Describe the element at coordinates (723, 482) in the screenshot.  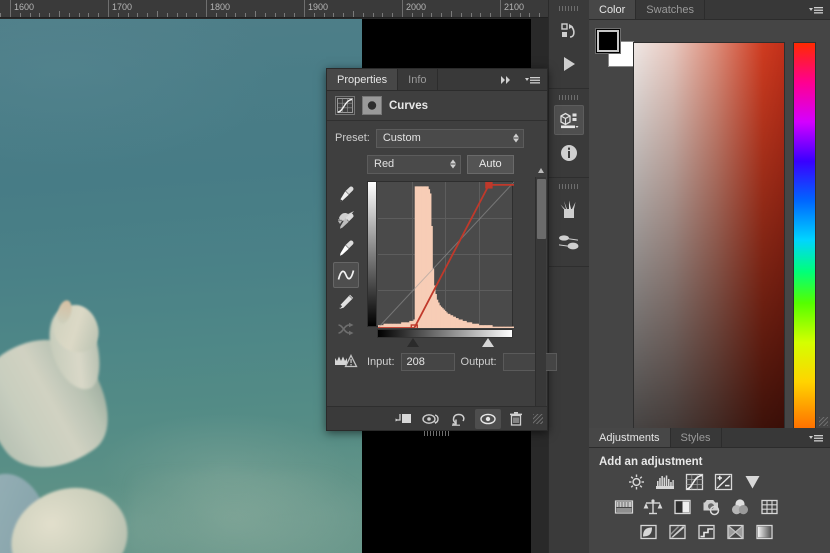
I see `exposure-icon` at that location.